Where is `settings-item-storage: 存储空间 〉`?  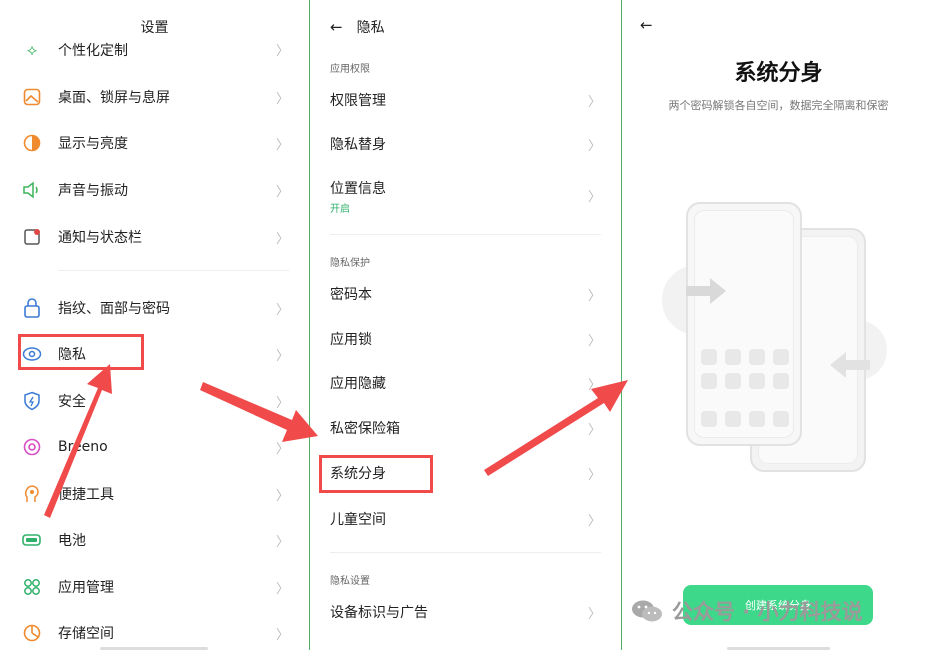 settings-item-storage: 存储空间 〉 is located at coordinates (154, 630).